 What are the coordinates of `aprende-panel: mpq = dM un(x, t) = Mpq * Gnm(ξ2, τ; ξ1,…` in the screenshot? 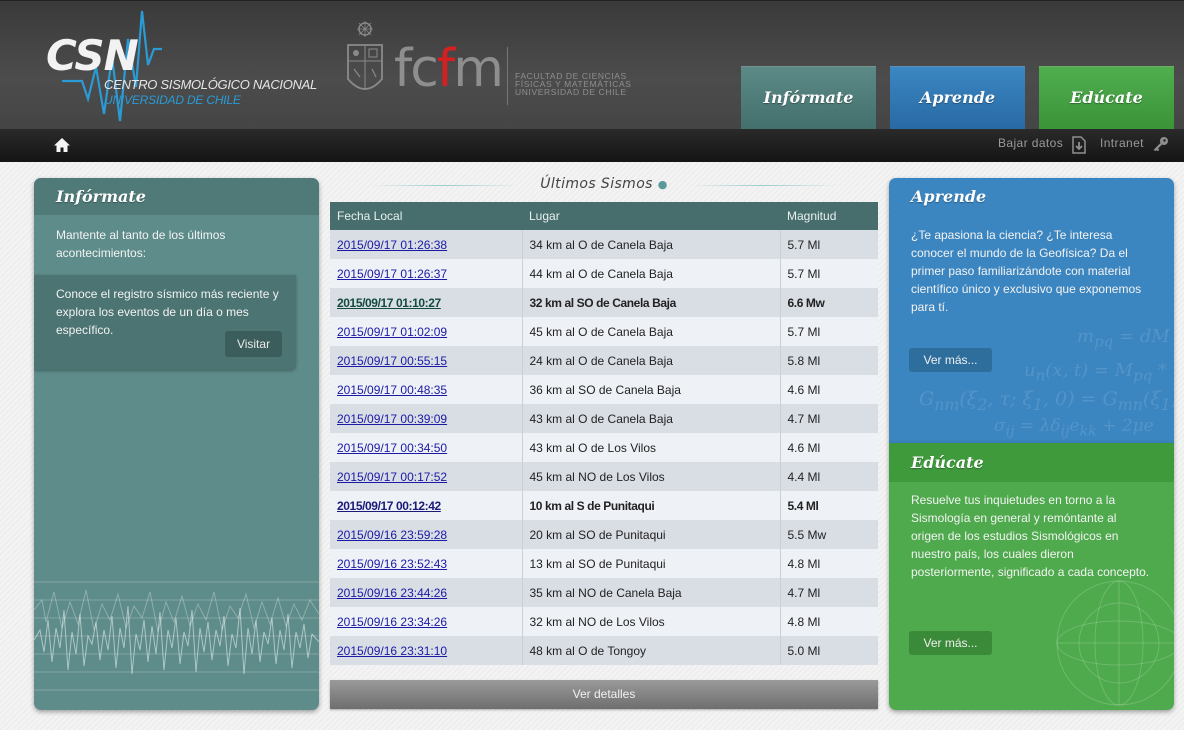 It's located at (1031, 310).